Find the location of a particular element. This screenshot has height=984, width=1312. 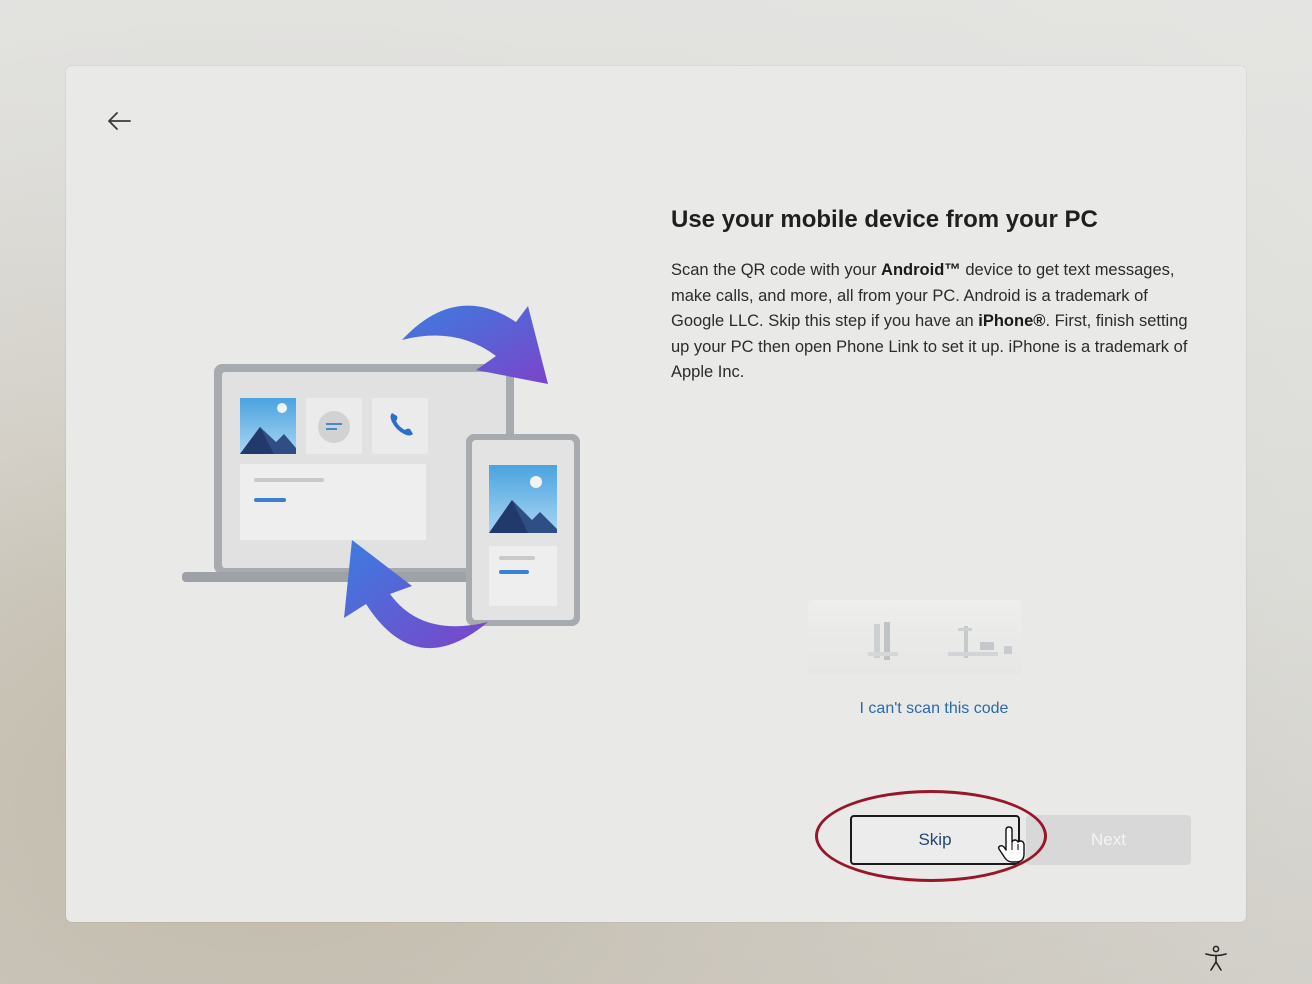

cant-scan-link: I can't scan this code is located at coordinates (934, 709).